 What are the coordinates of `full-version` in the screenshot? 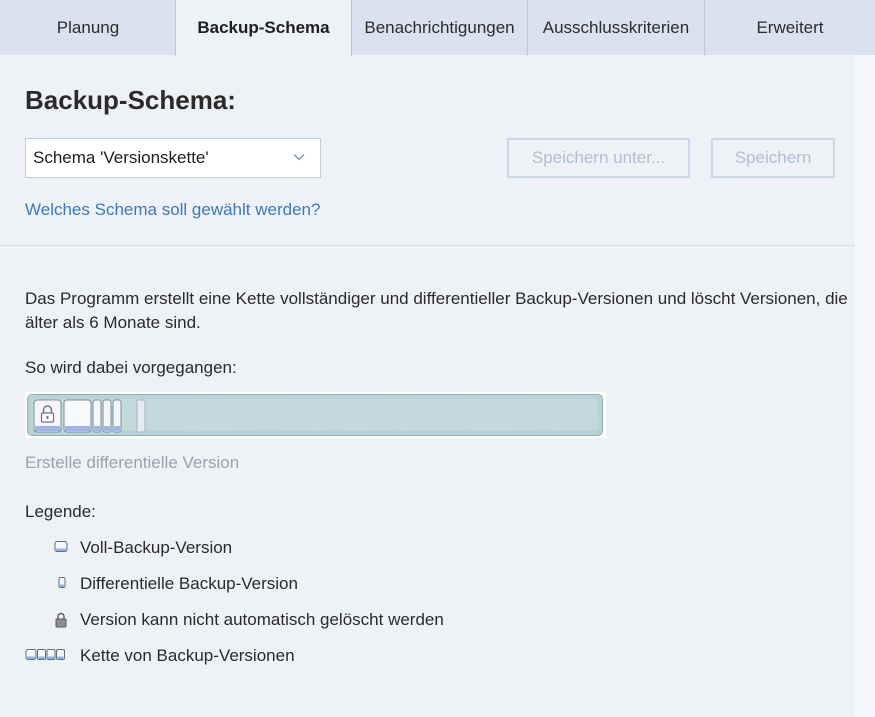 It's located at (77, 416).